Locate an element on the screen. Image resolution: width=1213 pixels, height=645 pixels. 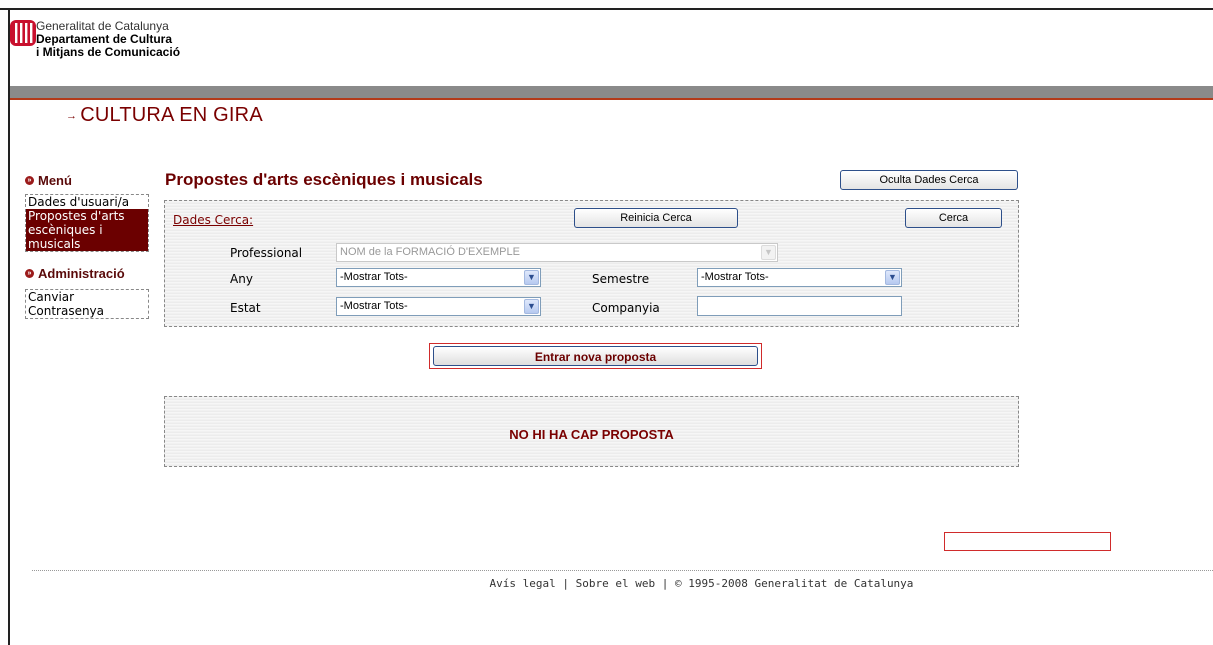
search-legend: Dades Cerca: is located at coordinates (213, 220).